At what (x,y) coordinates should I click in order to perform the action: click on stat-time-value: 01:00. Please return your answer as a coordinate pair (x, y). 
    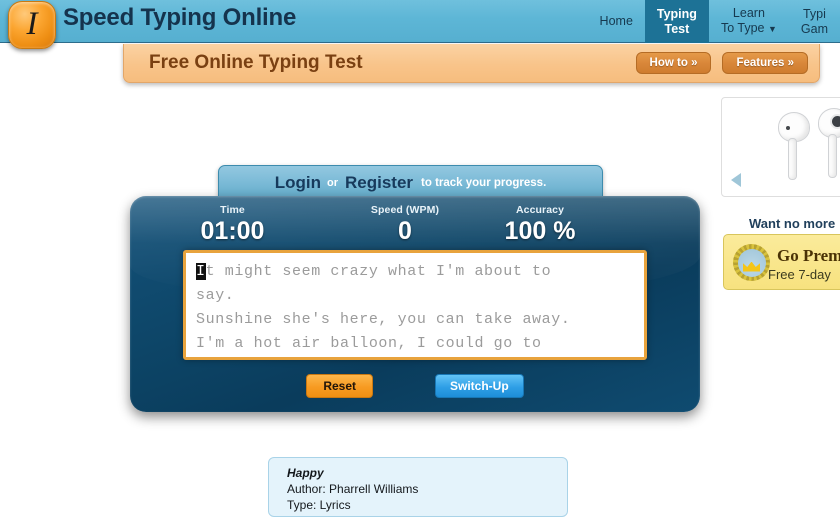
    Looking at the image, I should click on (232, 231).